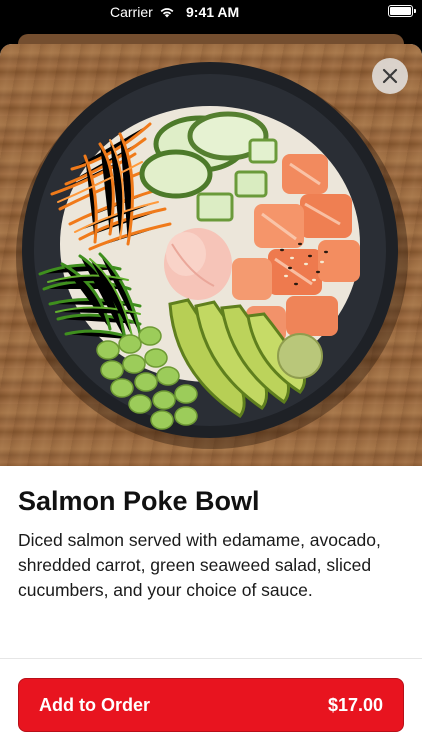 This screenshot has width=422, height=750. Describe the element at coordinates (198, 264) in the screenshot. I see `ginger-topping` at that location.